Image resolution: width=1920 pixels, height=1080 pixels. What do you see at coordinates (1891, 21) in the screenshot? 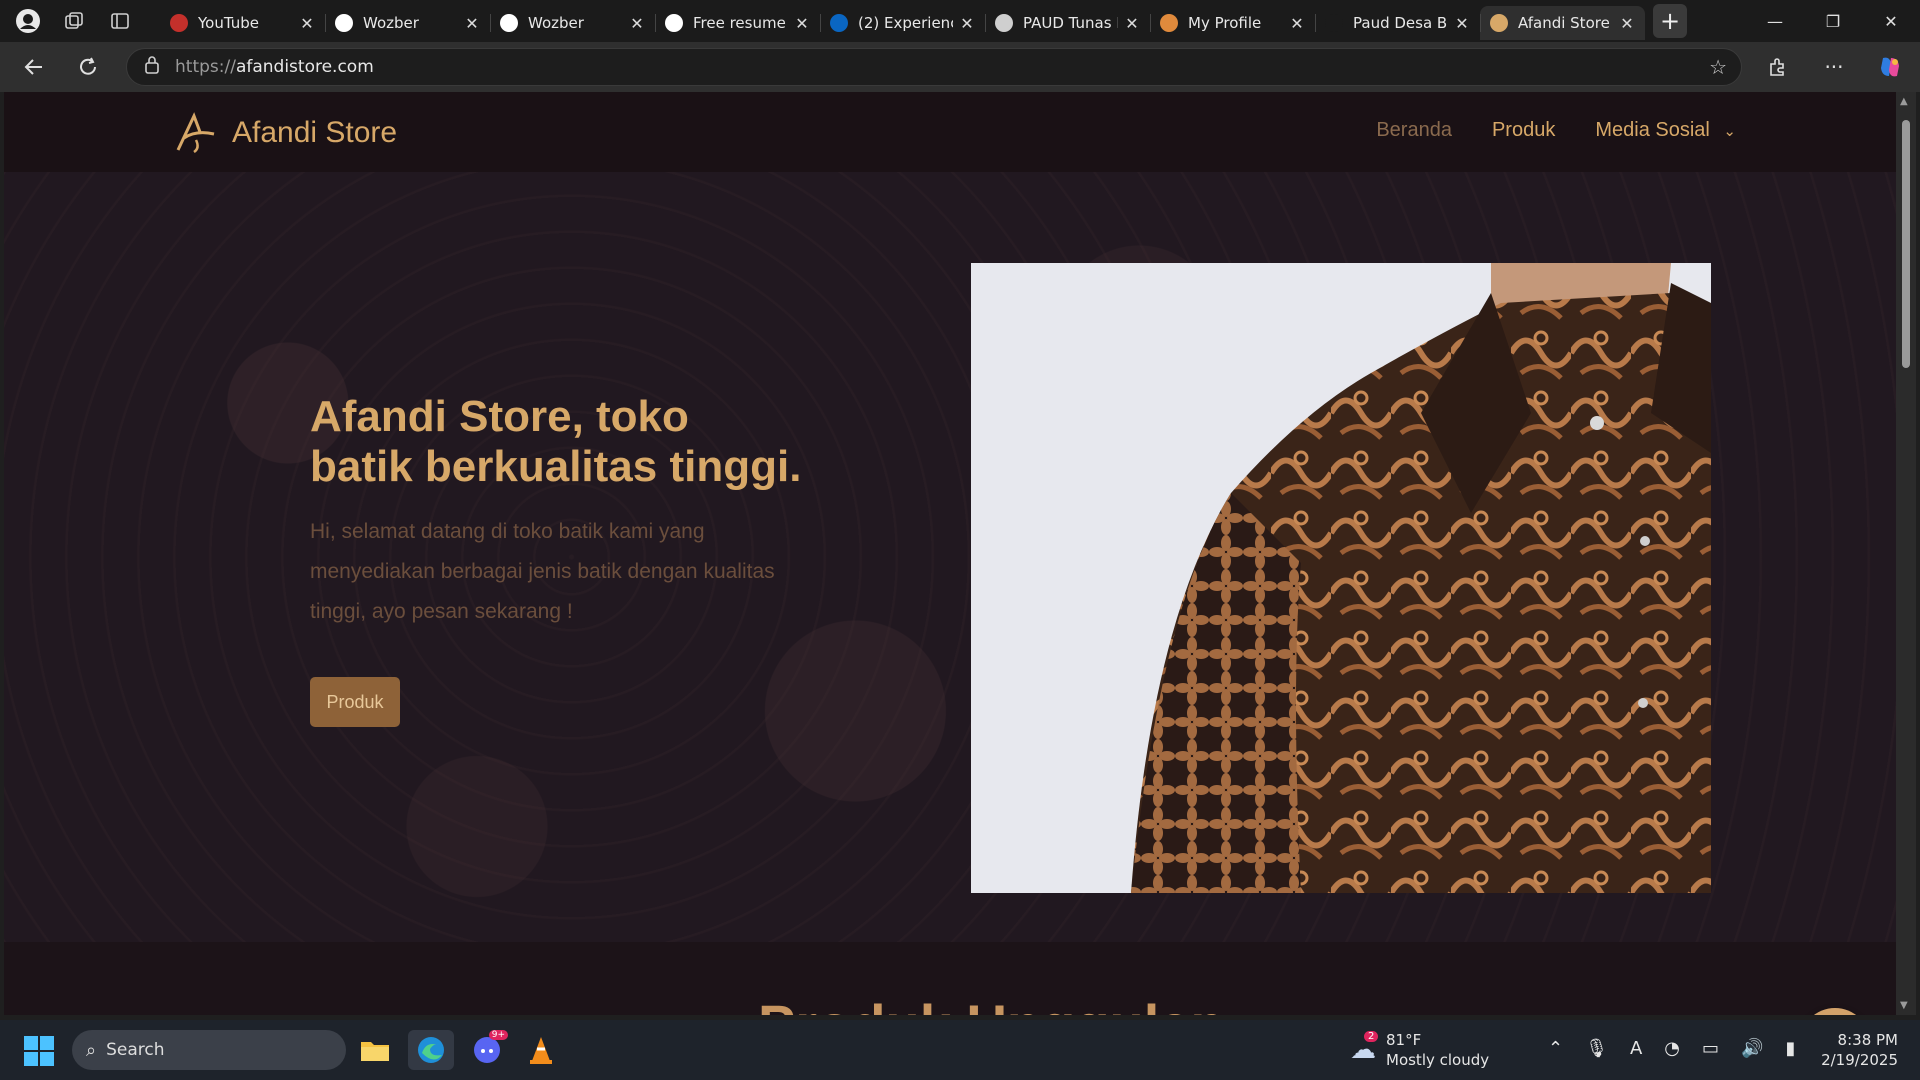
I see `close-window-button: ✕` at bounding box center [1891, 21].